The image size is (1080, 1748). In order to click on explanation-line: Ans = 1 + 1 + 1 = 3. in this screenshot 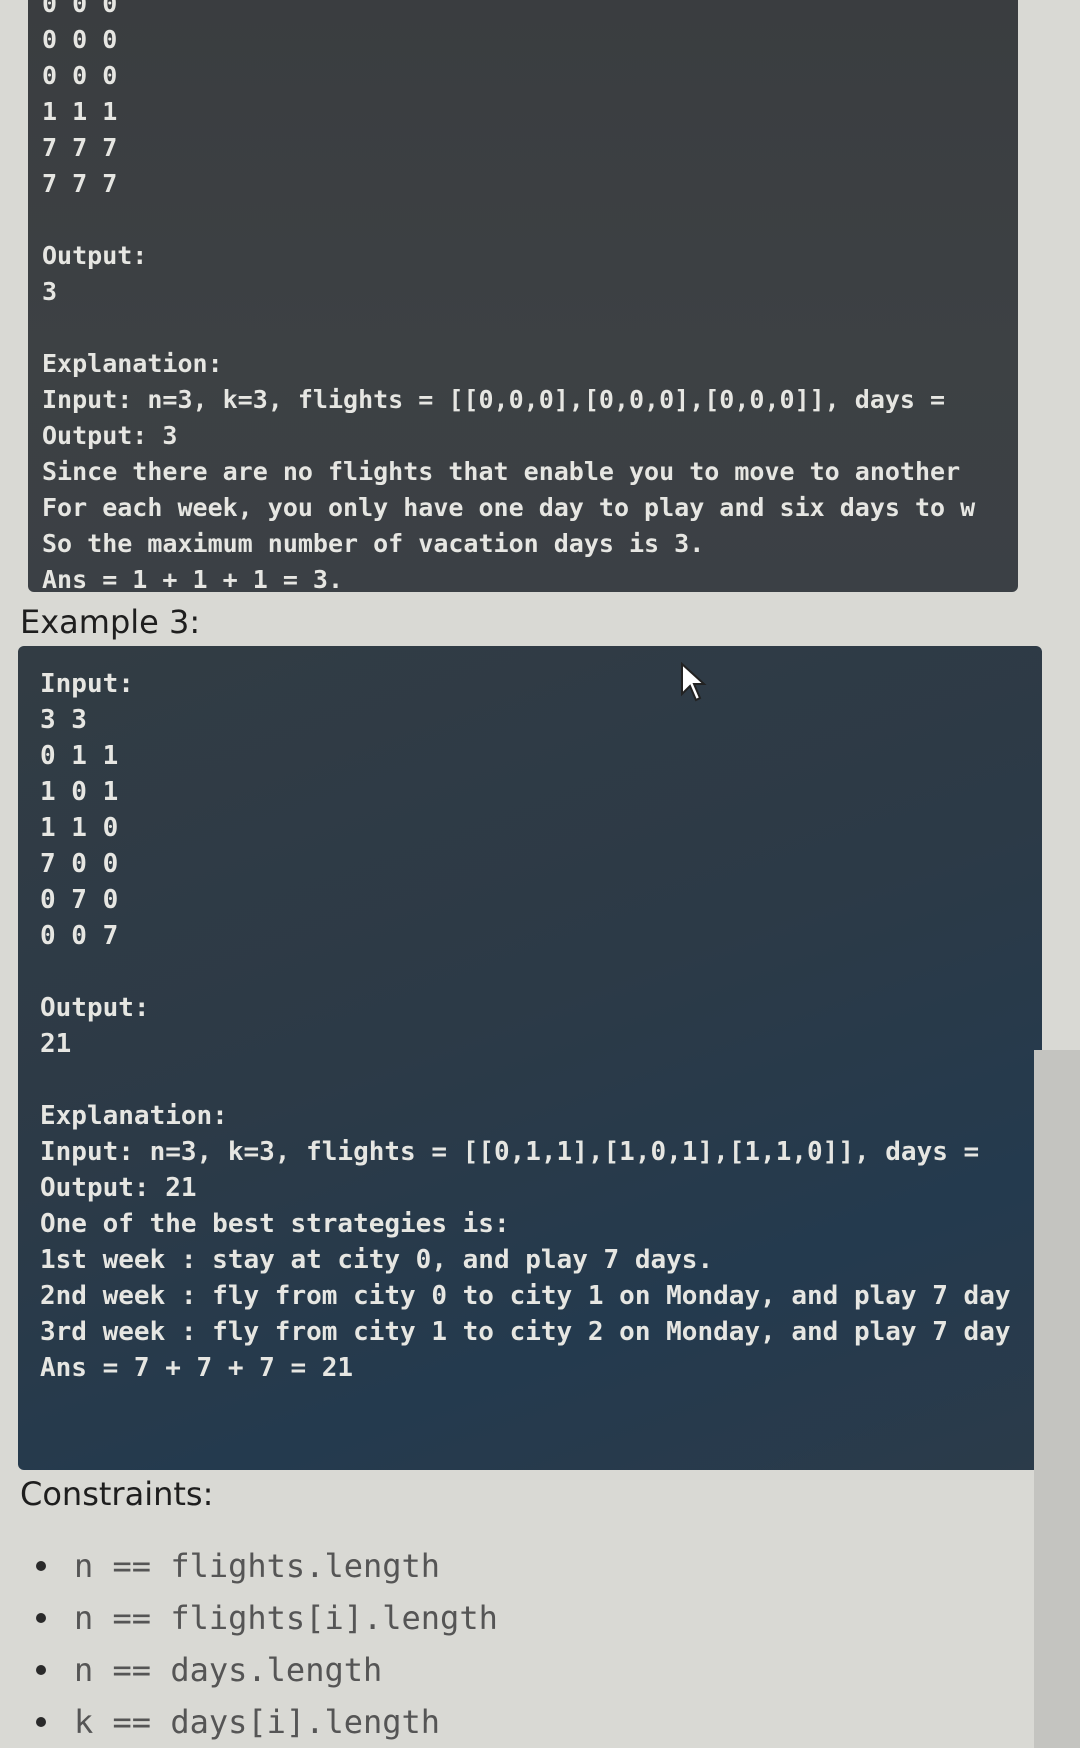, I will do `click(193, 578)`.